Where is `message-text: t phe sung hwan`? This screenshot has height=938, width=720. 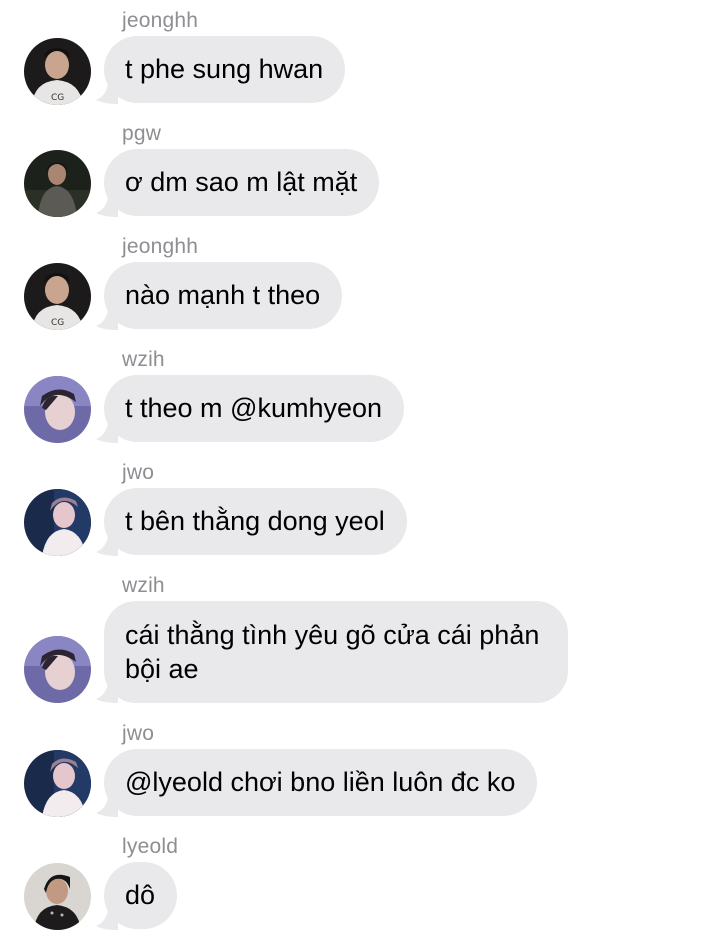 message-text: t phe sung hwan is located at coordinates (224, 69).